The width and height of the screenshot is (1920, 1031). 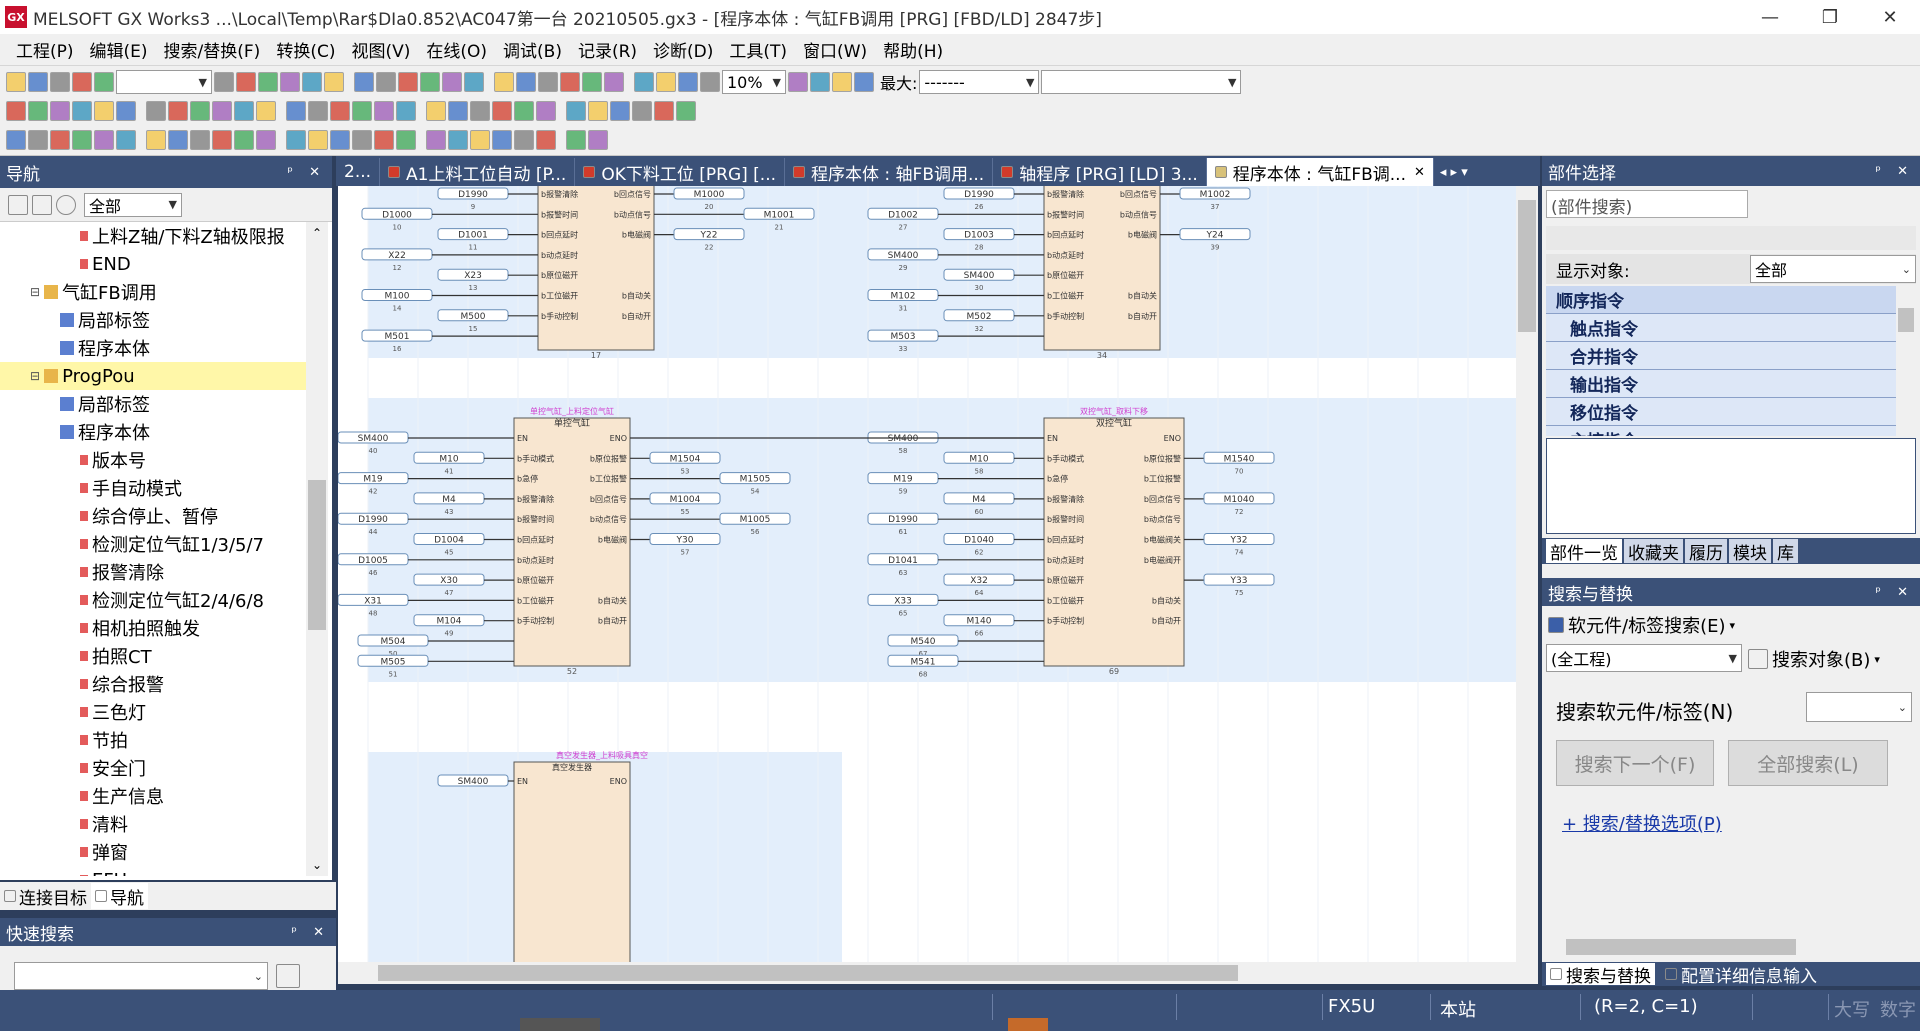 I want to click on max-select: ------- ▼, so click(x=979, y=82).